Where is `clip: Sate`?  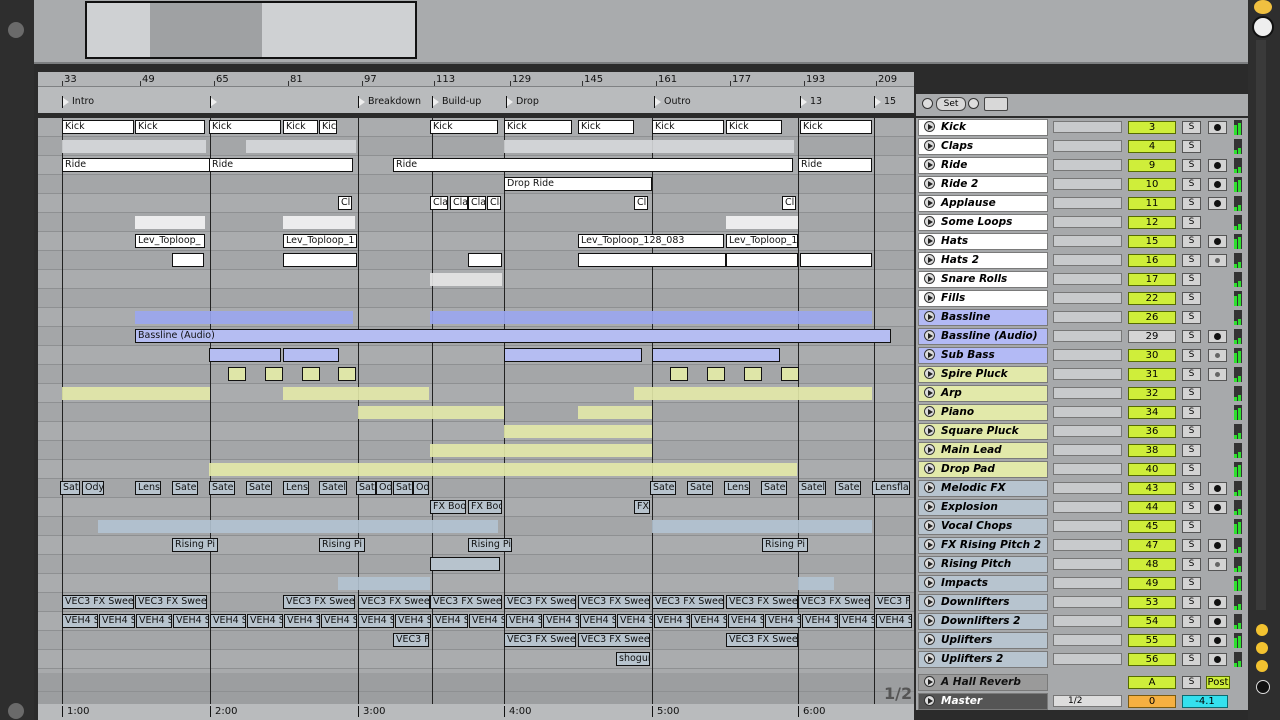
clip: Sate is located at coordinates (366, 488).